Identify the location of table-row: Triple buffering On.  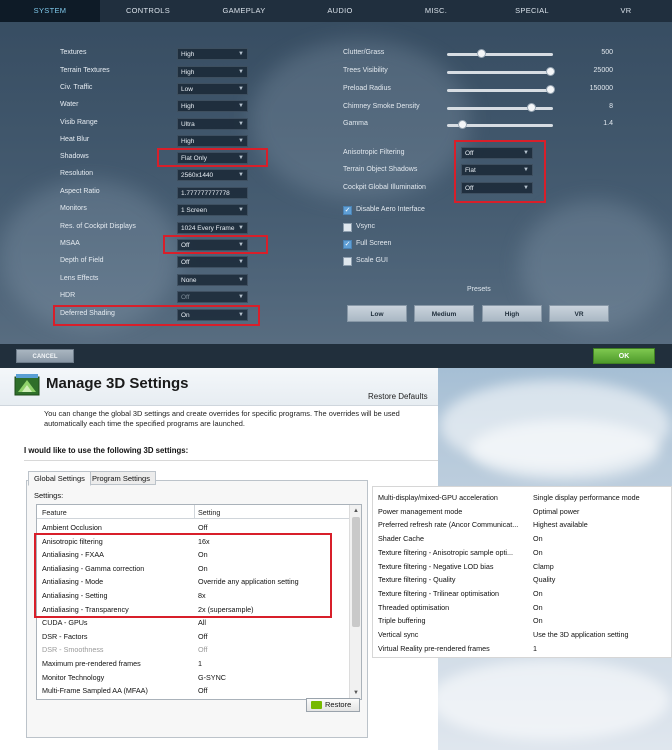
(522, 621).